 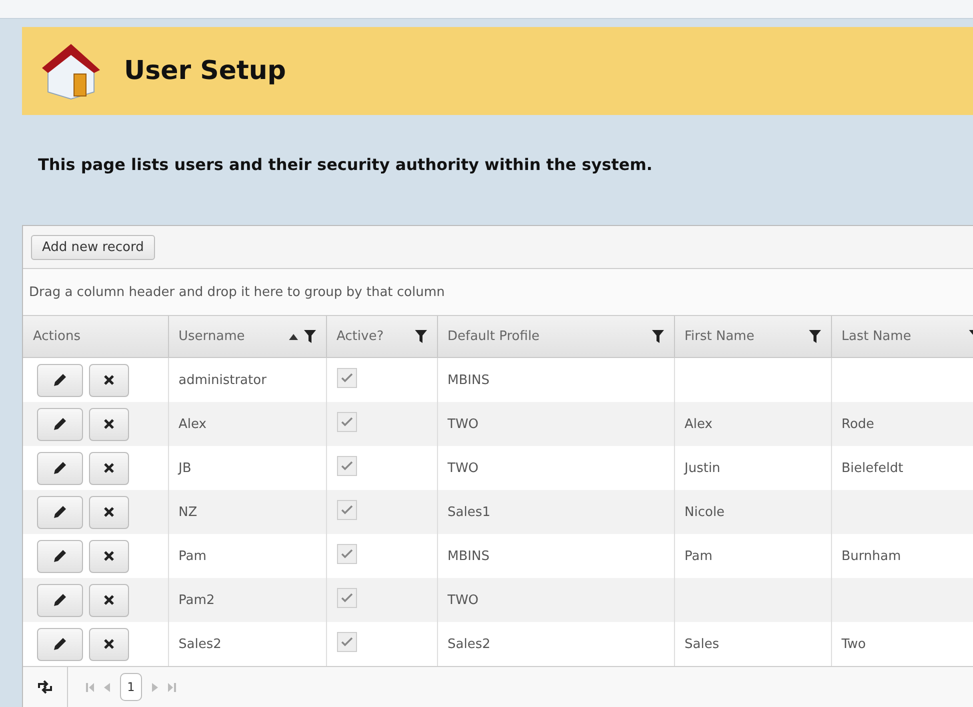 What do you see at coordinates (752, 337) in the screenshot?
I see `column-header: First Name` at bounding box center [752, 337].